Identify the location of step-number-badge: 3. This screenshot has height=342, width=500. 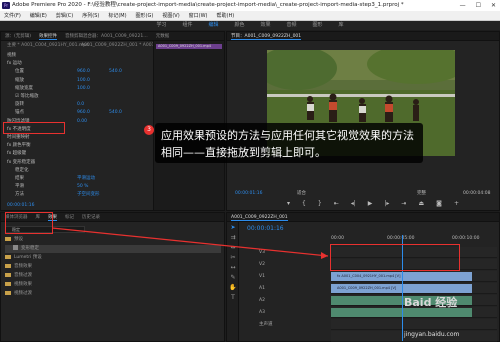
(149, 130).